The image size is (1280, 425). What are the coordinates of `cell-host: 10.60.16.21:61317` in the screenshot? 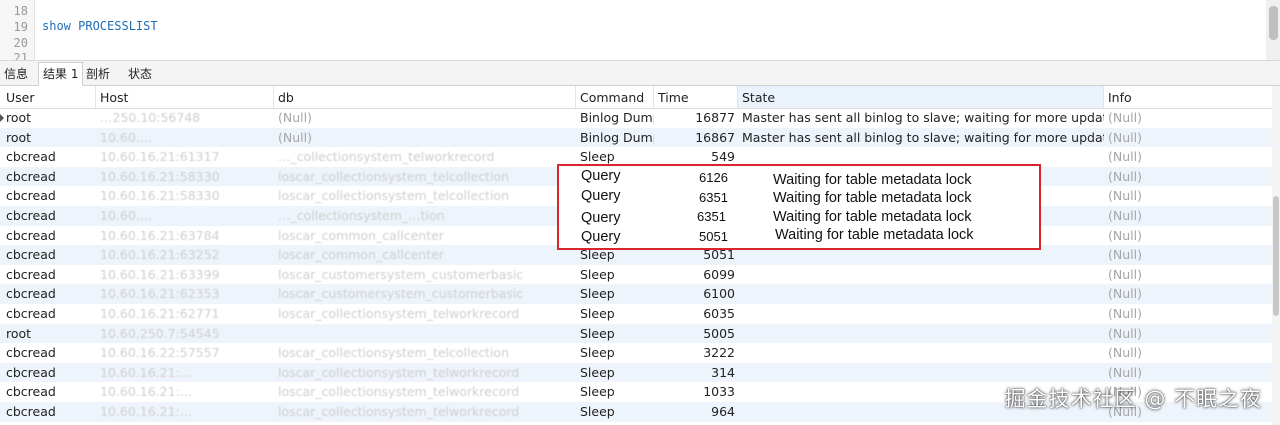 It's located at (185, 157).